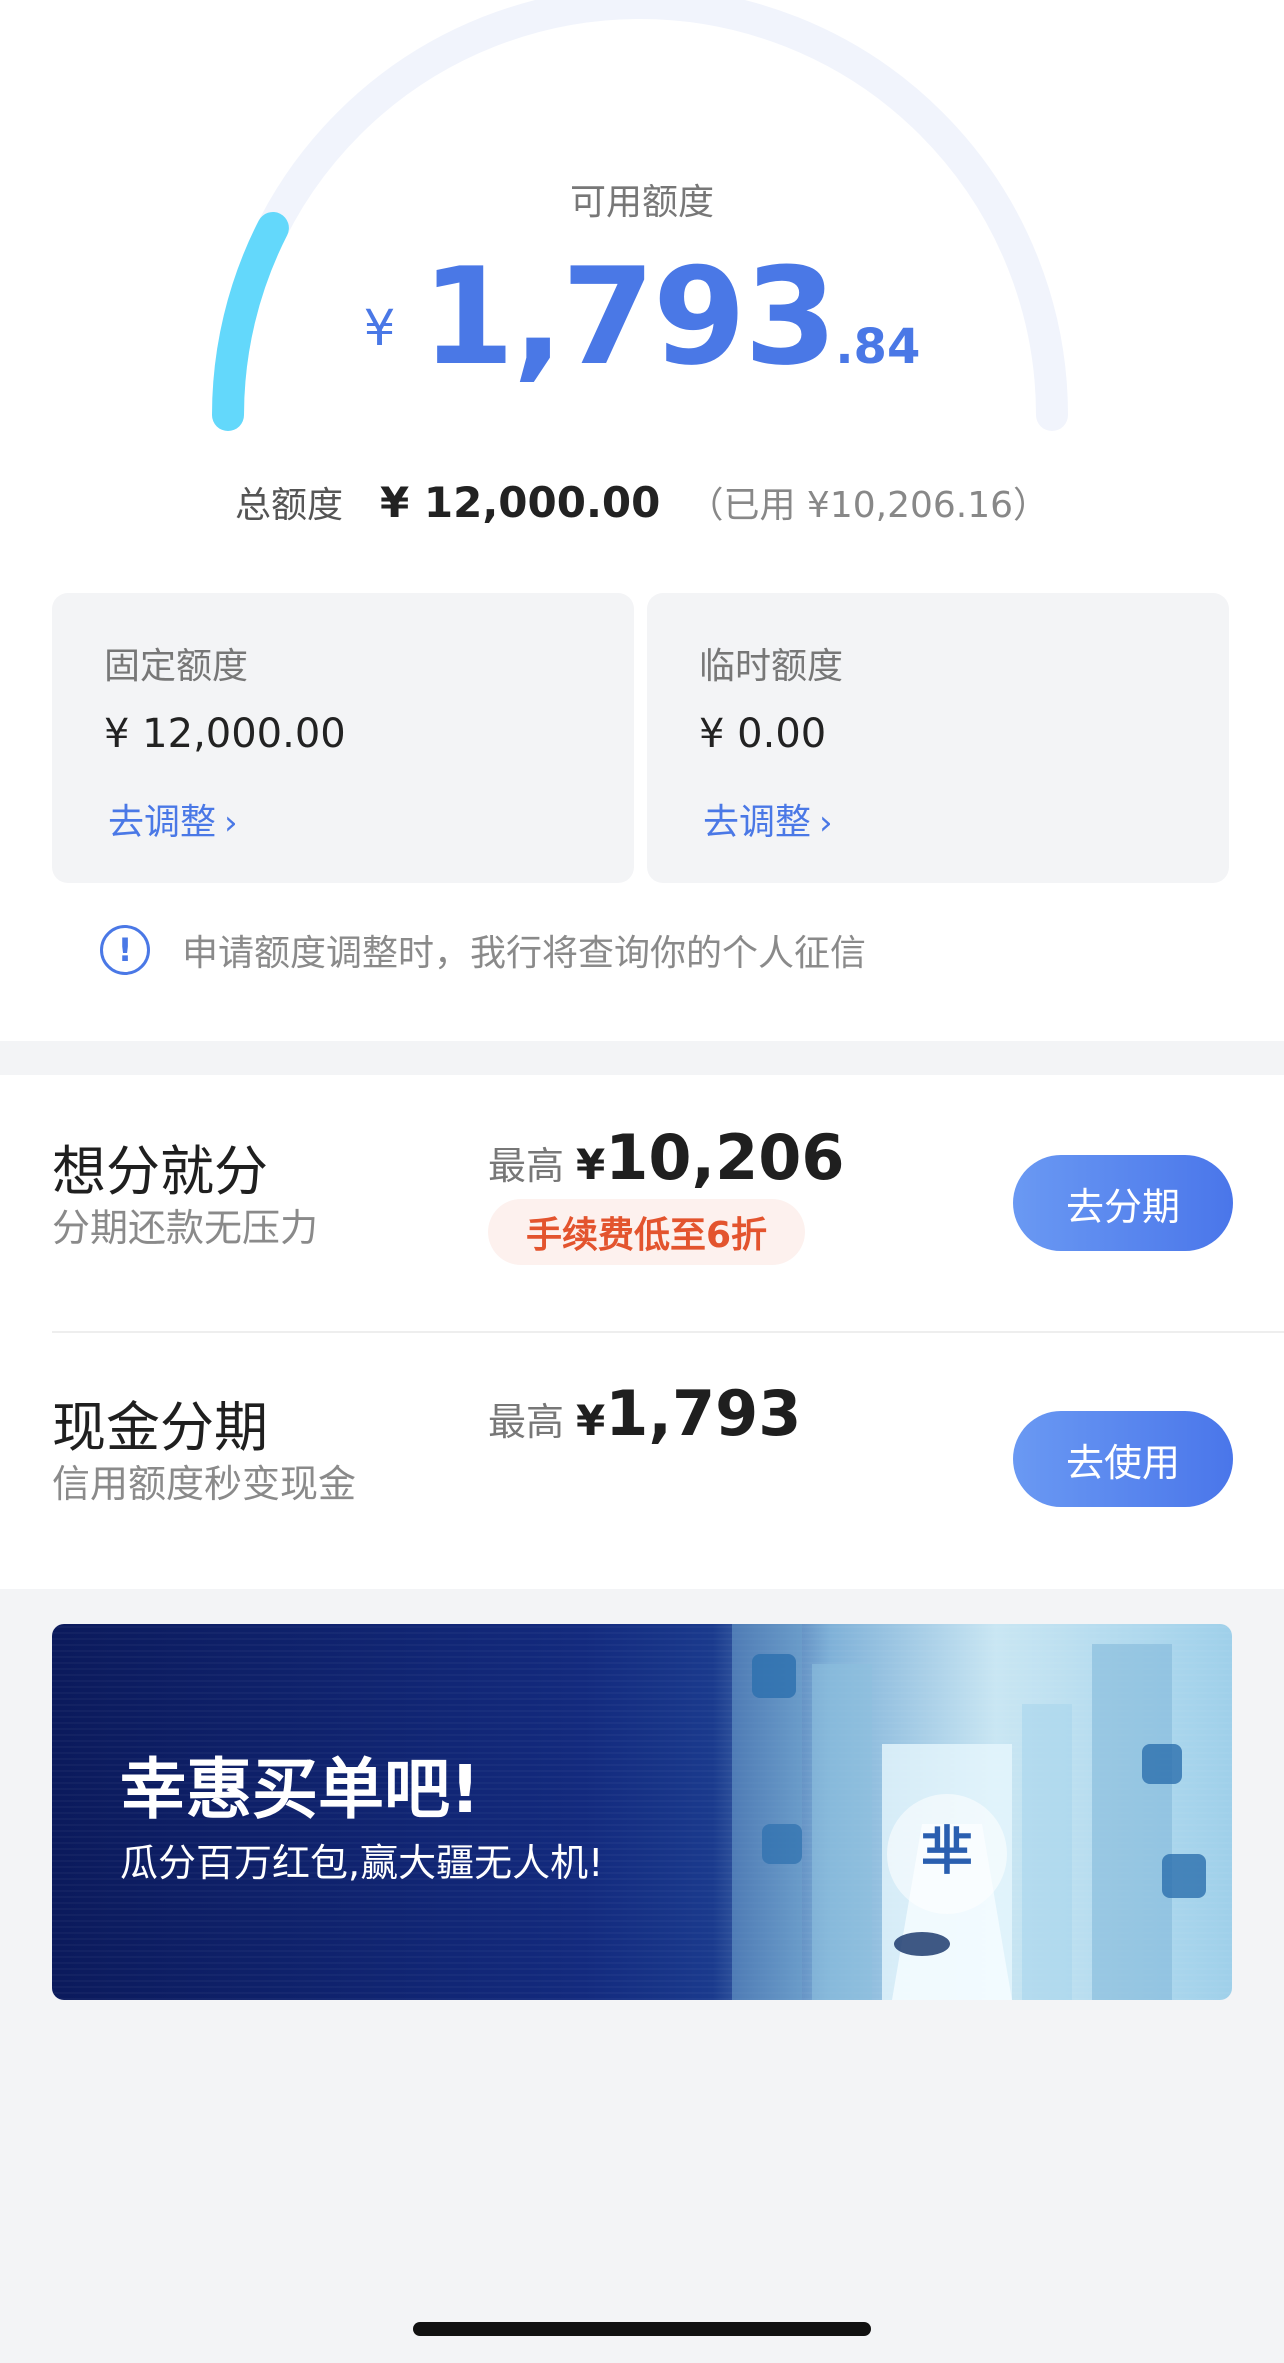 This screenshot has width=1284, height=2363. I want to click on banner-title: 幸惠买单吧!, so click(300, 1789).